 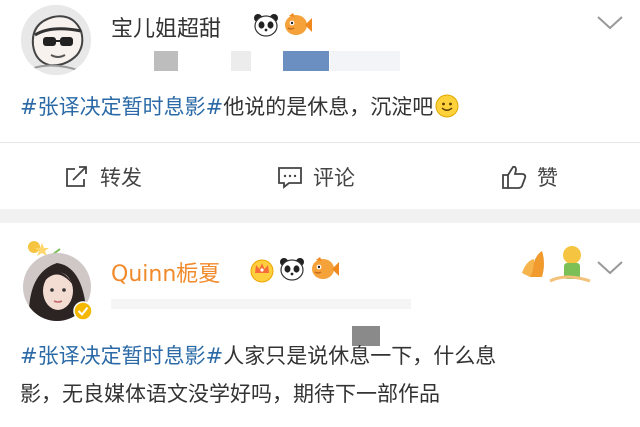 I want to click on username: 宝儿姐超甜, so click(x=166, y=27).